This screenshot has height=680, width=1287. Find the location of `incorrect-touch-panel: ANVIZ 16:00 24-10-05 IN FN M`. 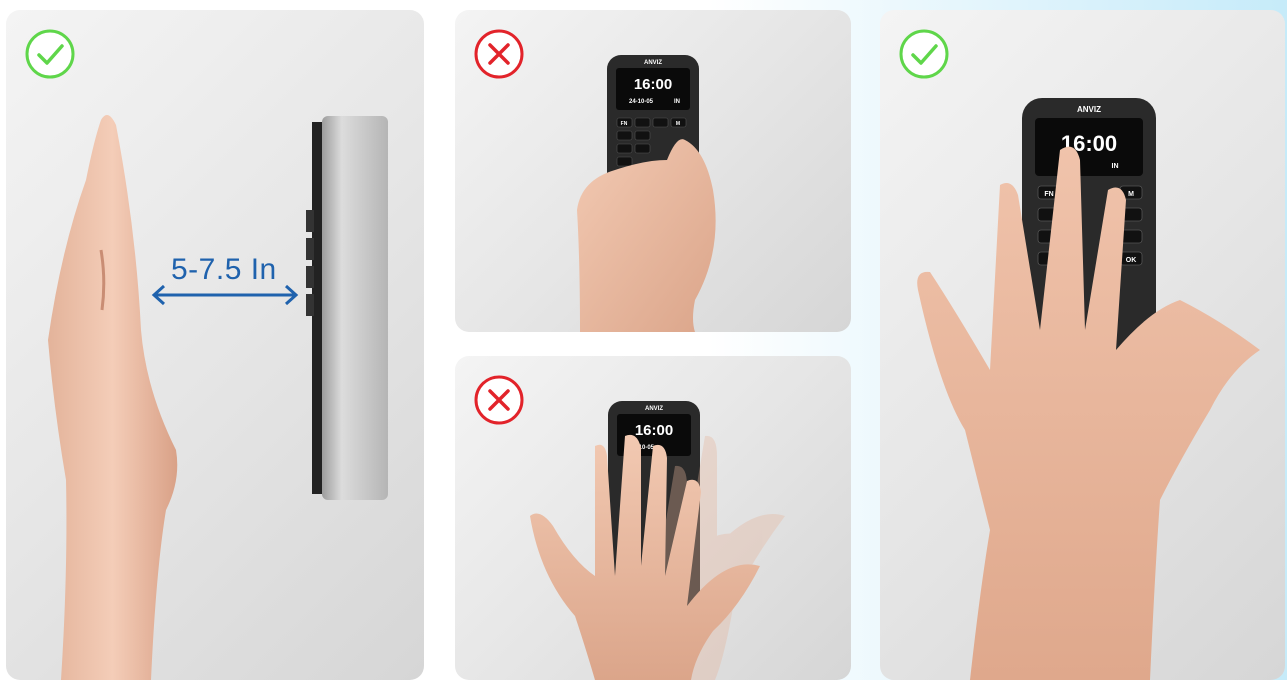

incorrect-touch-panel: ANVIZ 16:00 24-10-05 IN FN M is located at coordinates (653, 171).